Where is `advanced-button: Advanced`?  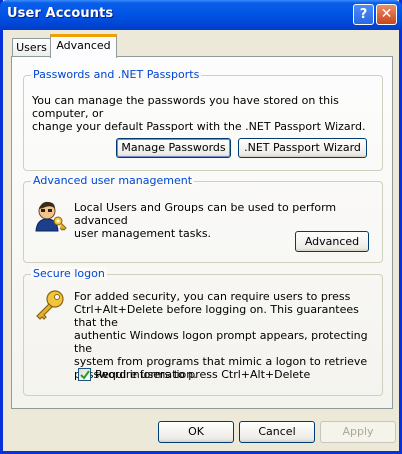 advanced-button: Advanced is located at coordinates (332, 241).